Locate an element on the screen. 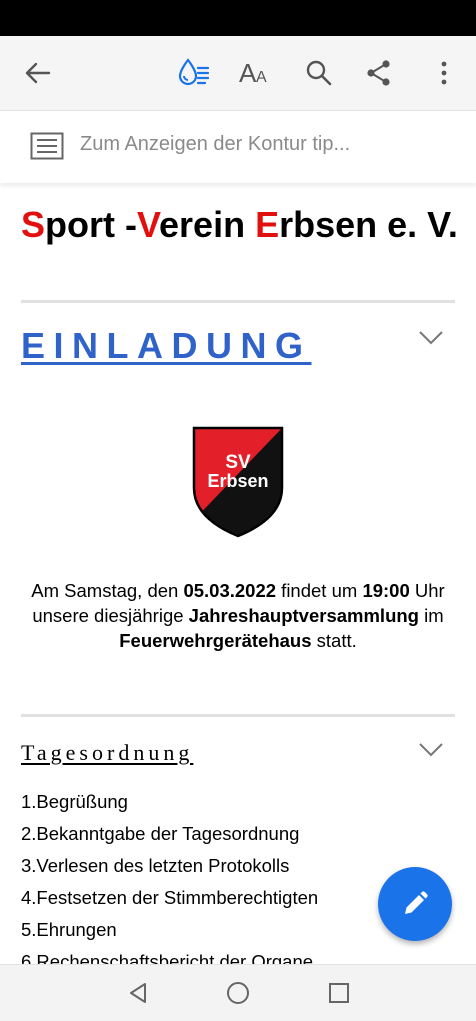  nav-recents-button is located at coordinates (339, 993).